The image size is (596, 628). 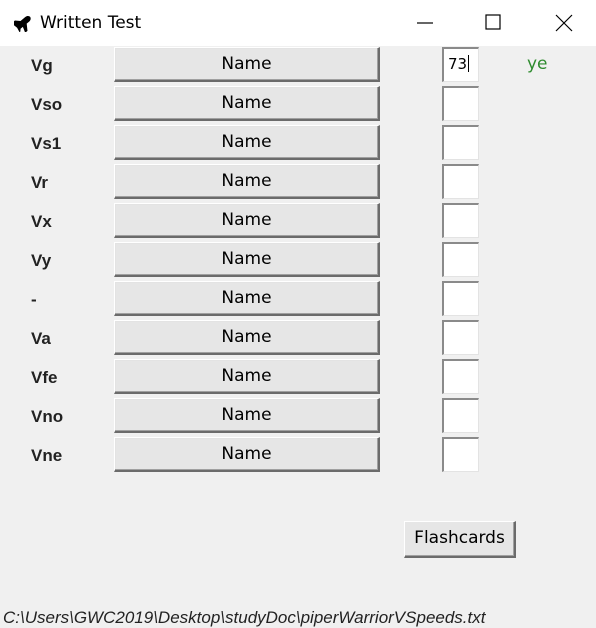 What do you see at coordinates (46, 143) in the screenshot?
I see `speed-code-label: Vs1` at bounding box center [46, 143].